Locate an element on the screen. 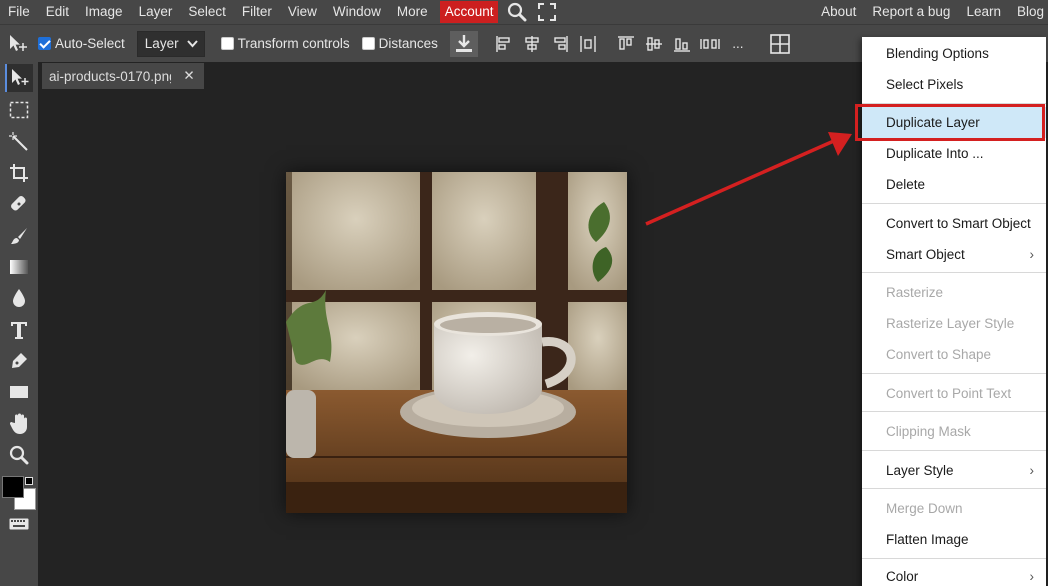  tools-panel is located at coordinates (19, 324).